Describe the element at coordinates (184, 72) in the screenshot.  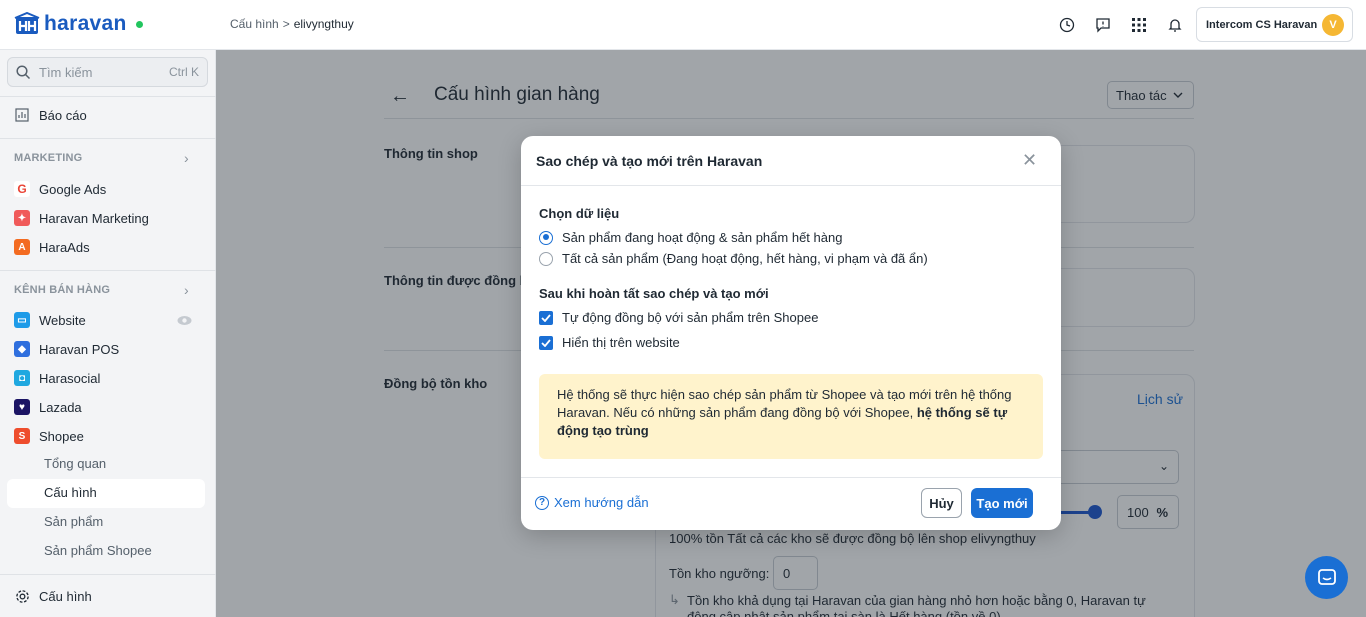
I see `search-shortcut: Ctrl K` at that location.